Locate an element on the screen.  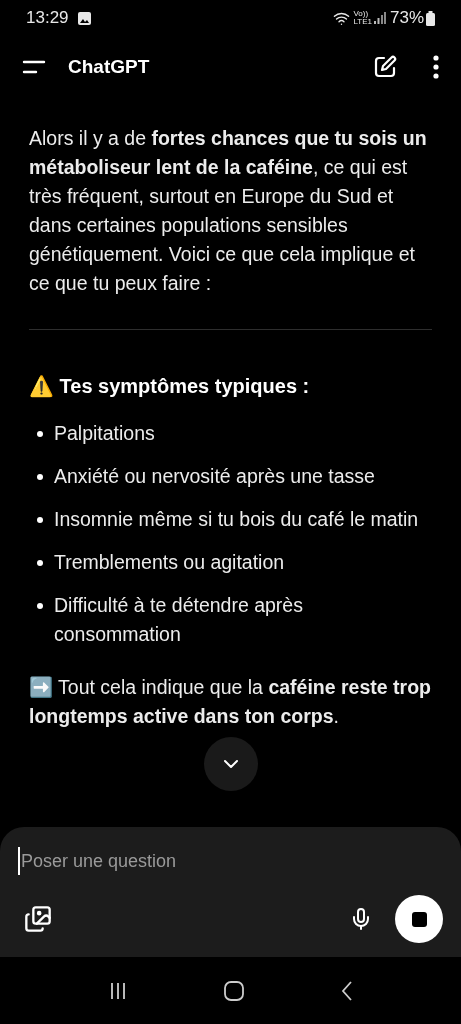
app-title: ChatGPT is located at coordinates (109, 66).